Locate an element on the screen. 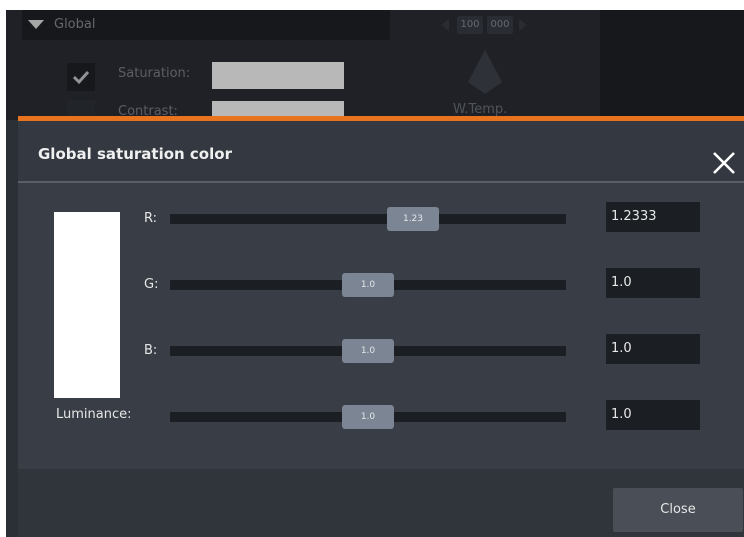 The width and height of the screenshot is (744, 537). g-channel-slider: 1.0 is located at coordinates (368, 285).